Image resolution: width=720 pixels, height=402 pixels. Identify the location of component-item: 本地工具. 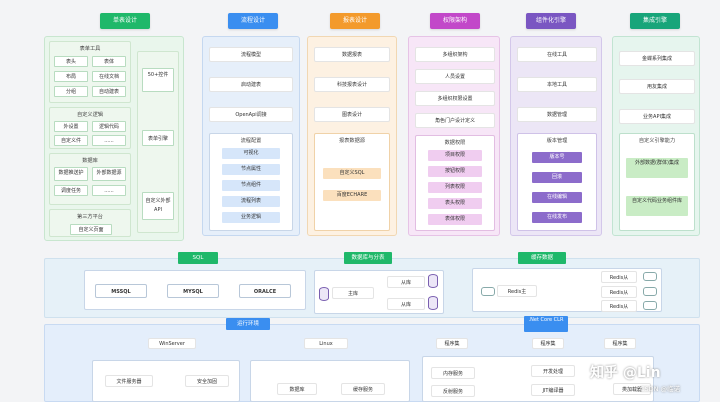
(557, 84).